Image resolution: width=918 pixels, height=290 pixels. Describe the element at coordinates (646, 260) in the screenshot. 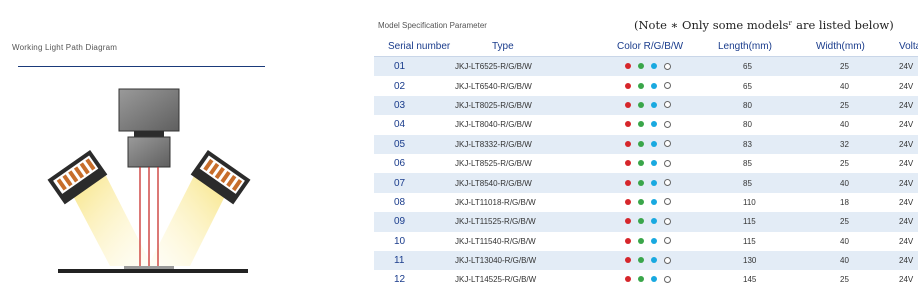

I see `table-row: 11 JKJ-LT13040-R/G/B/W 130 40 24V` at that location.